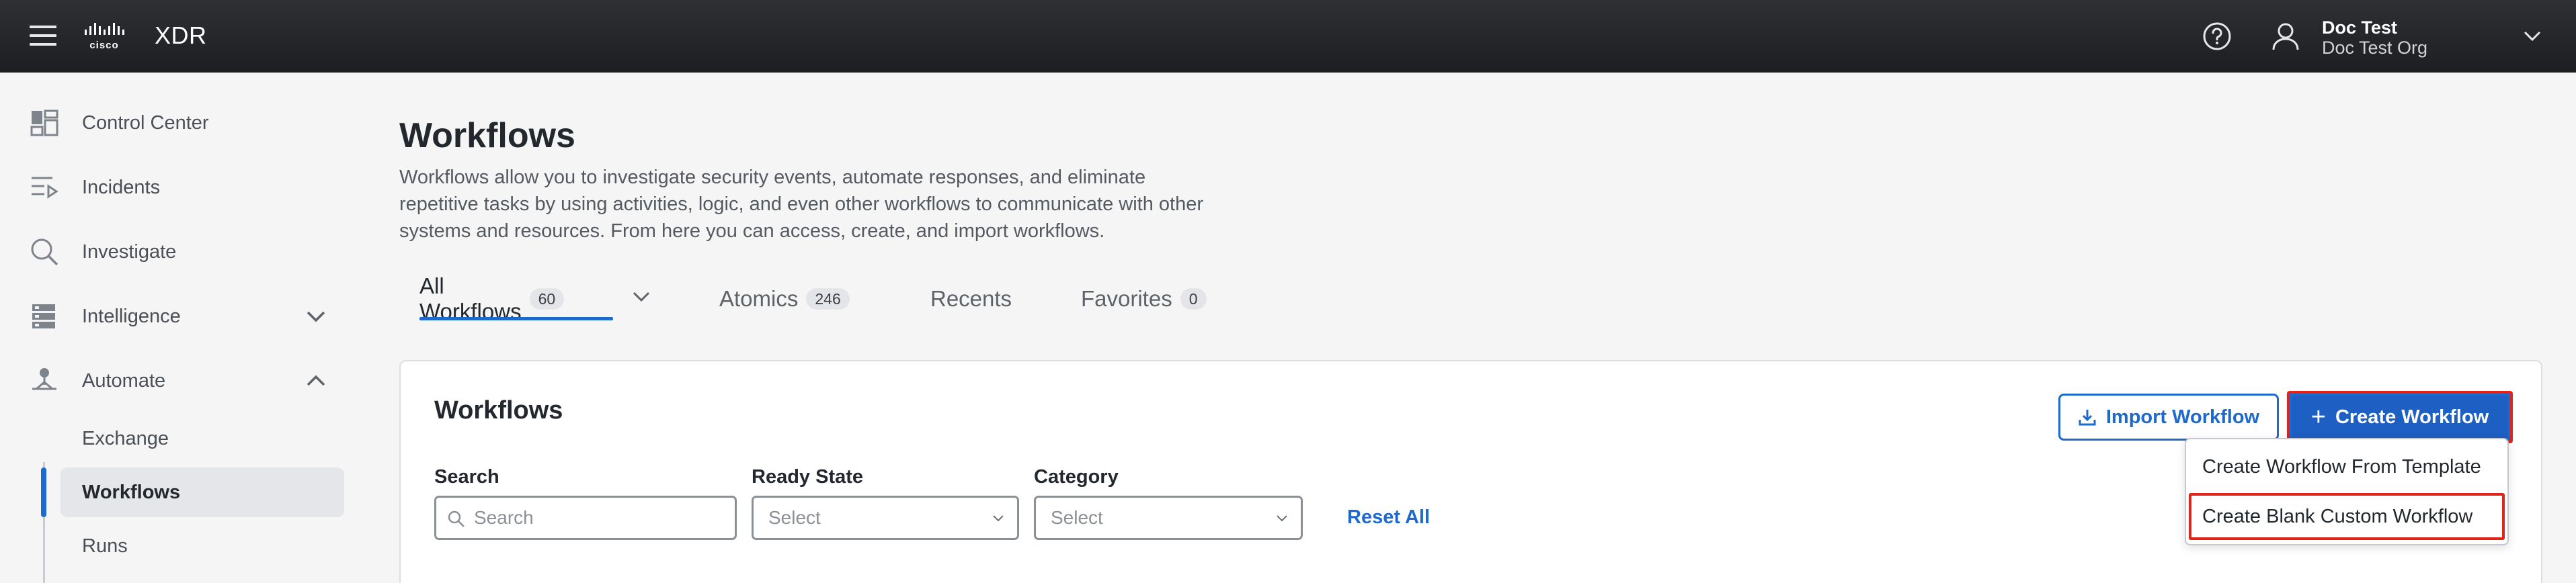  Describe the element at coordinates (828, 299) in the screenshot. I see `tab-count-badge: 246` at that location.